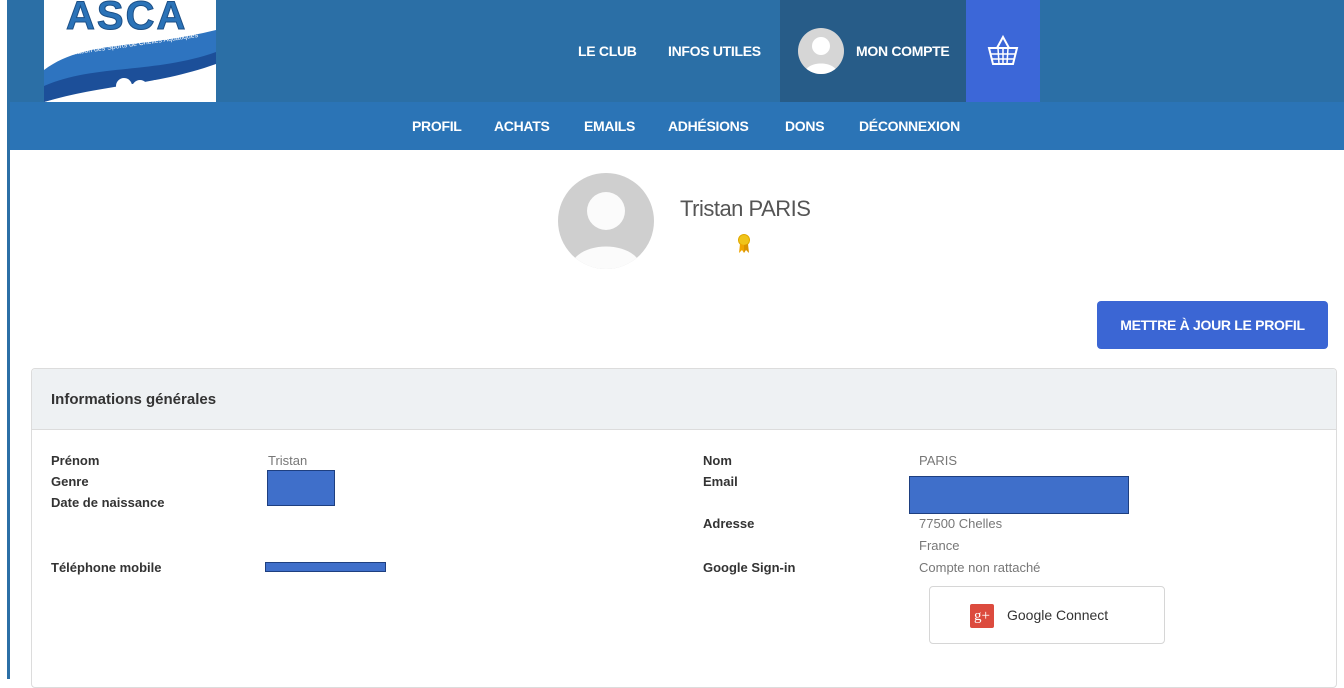 This screenshot has height=688, width=1344. Describe the element at coordinates (134, 399) in the screenshot. I see `panel-title: Informations générales` at that location.